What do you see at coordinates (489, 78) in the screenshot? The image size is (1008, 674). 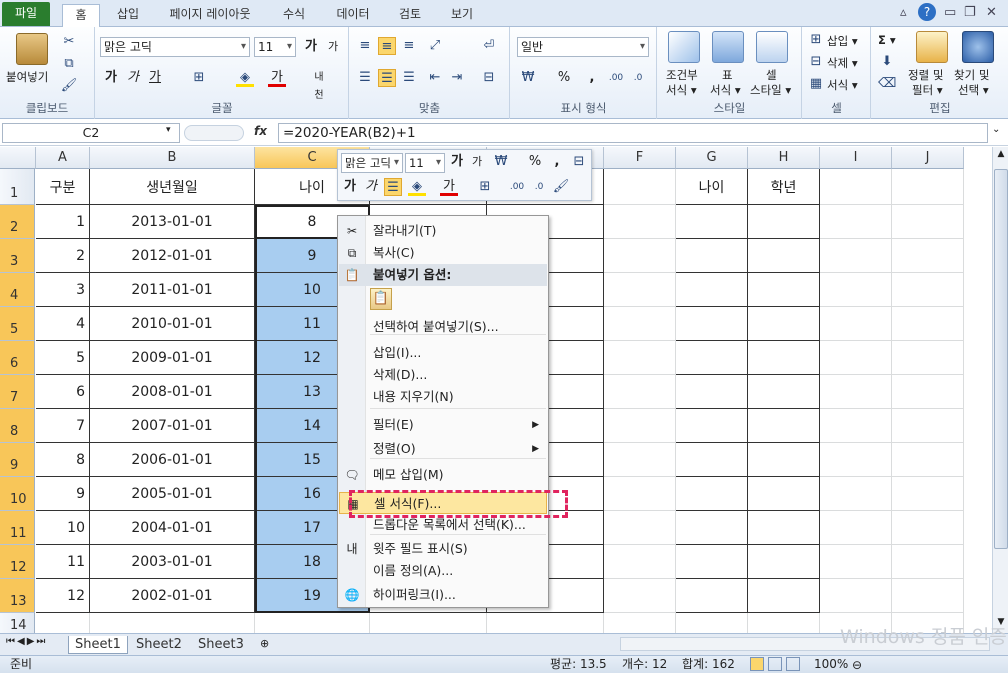 I see `merge-center-icon: ⊟` at bounding box center [489, 78].